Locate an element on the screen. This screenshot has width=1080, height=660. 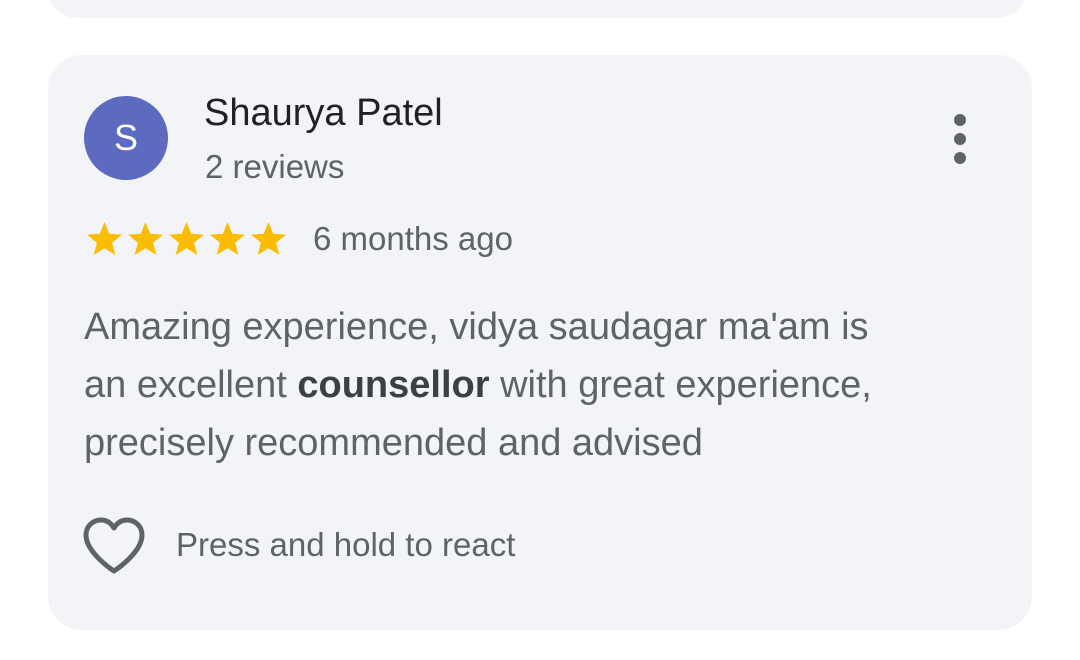
avatar: S is located at coordinates (126, 138).